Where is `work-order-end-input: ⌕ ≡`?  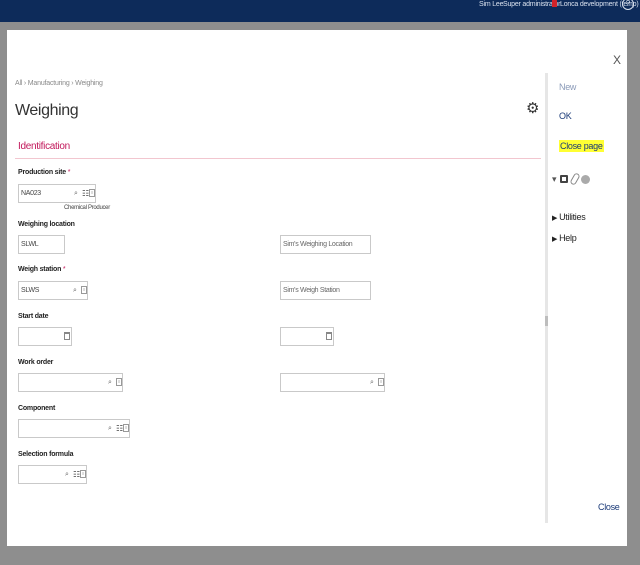
work-order-end-input: ⌕ ≡ is located at coordinates (332, 382).